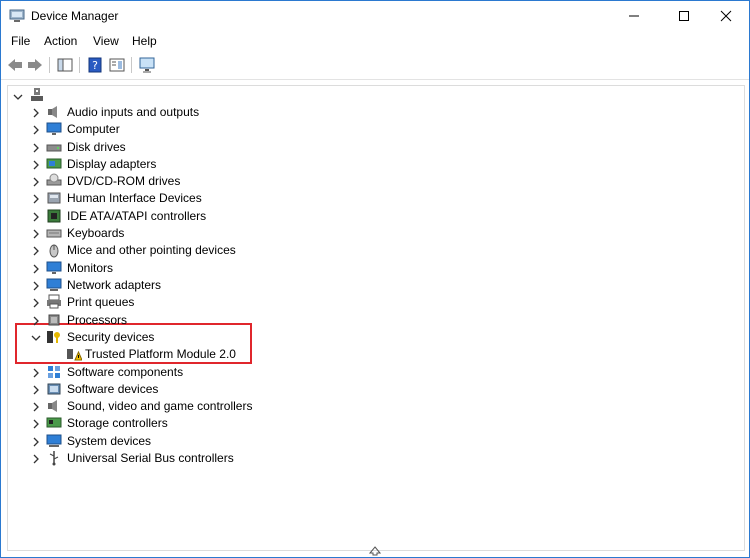 This screenshot has height=558, width=750. What do you see at coordinates (373, 250) in the screenshot?
I see `tree-row: Mice and other pointing devices` at bounding box center [373, 250].